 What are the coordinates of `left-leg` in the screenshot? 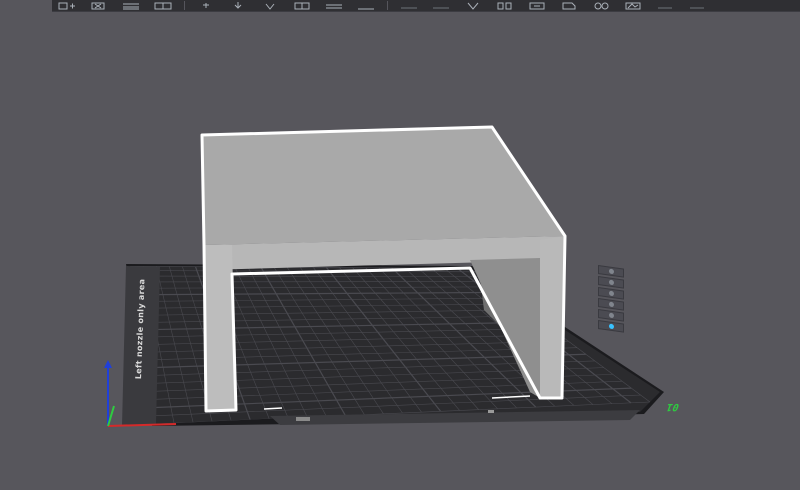 It's located at (220, 328).